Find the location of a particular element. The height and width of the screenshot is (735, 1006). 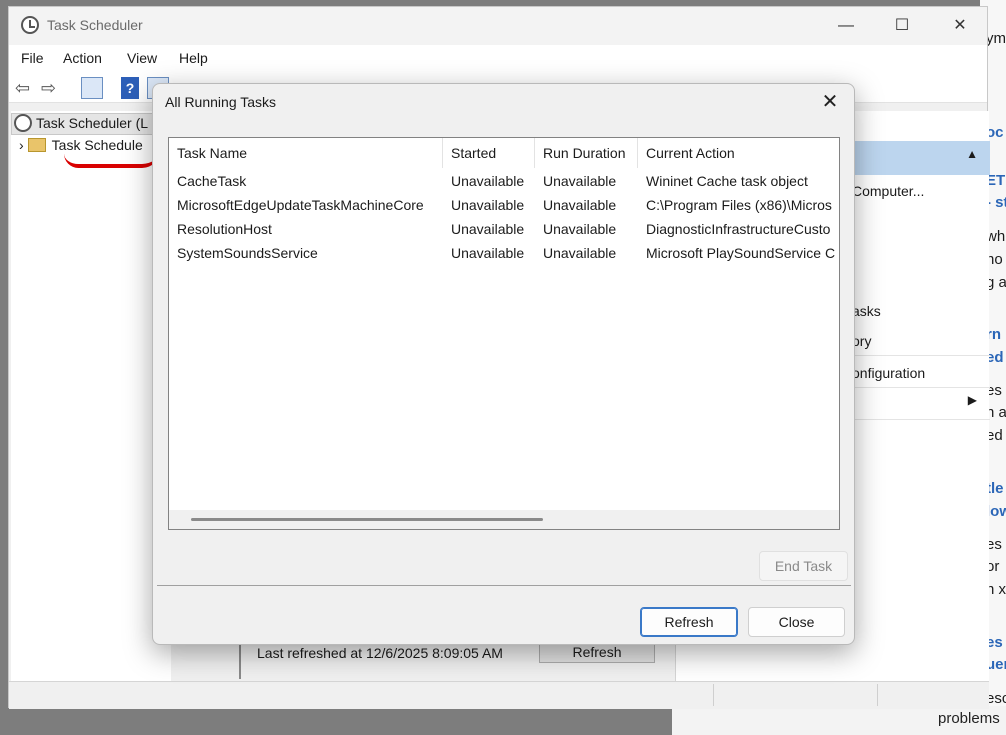

tree-item-root: Task Scheduler (L is located at coordinates (90, 124).